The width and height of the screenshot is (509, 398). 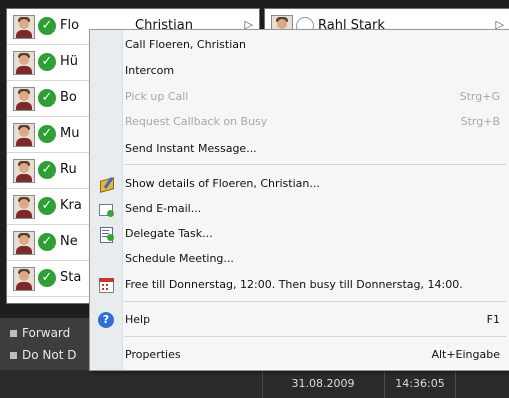 What do you see at coordinates (106, 320) in the screenshot?
I see `help-icon: ?` at bounding box center [106, 320].